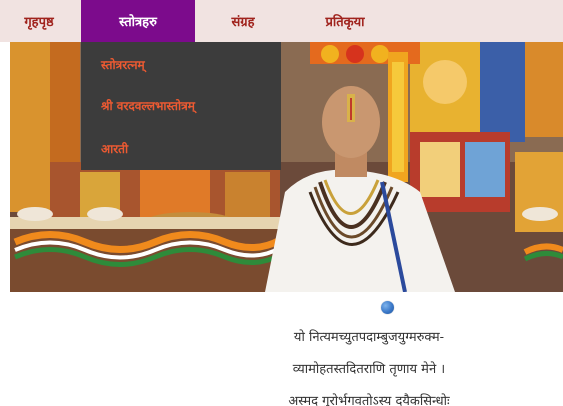 The image size is (563, 406). What do you see at coordinates (369, 400) in the screenshot?
I see `verse-line: अस्मद् गुरोर्भगवतोऽस्य दयैकसिन्धोः` at bounding box center [369, 400].